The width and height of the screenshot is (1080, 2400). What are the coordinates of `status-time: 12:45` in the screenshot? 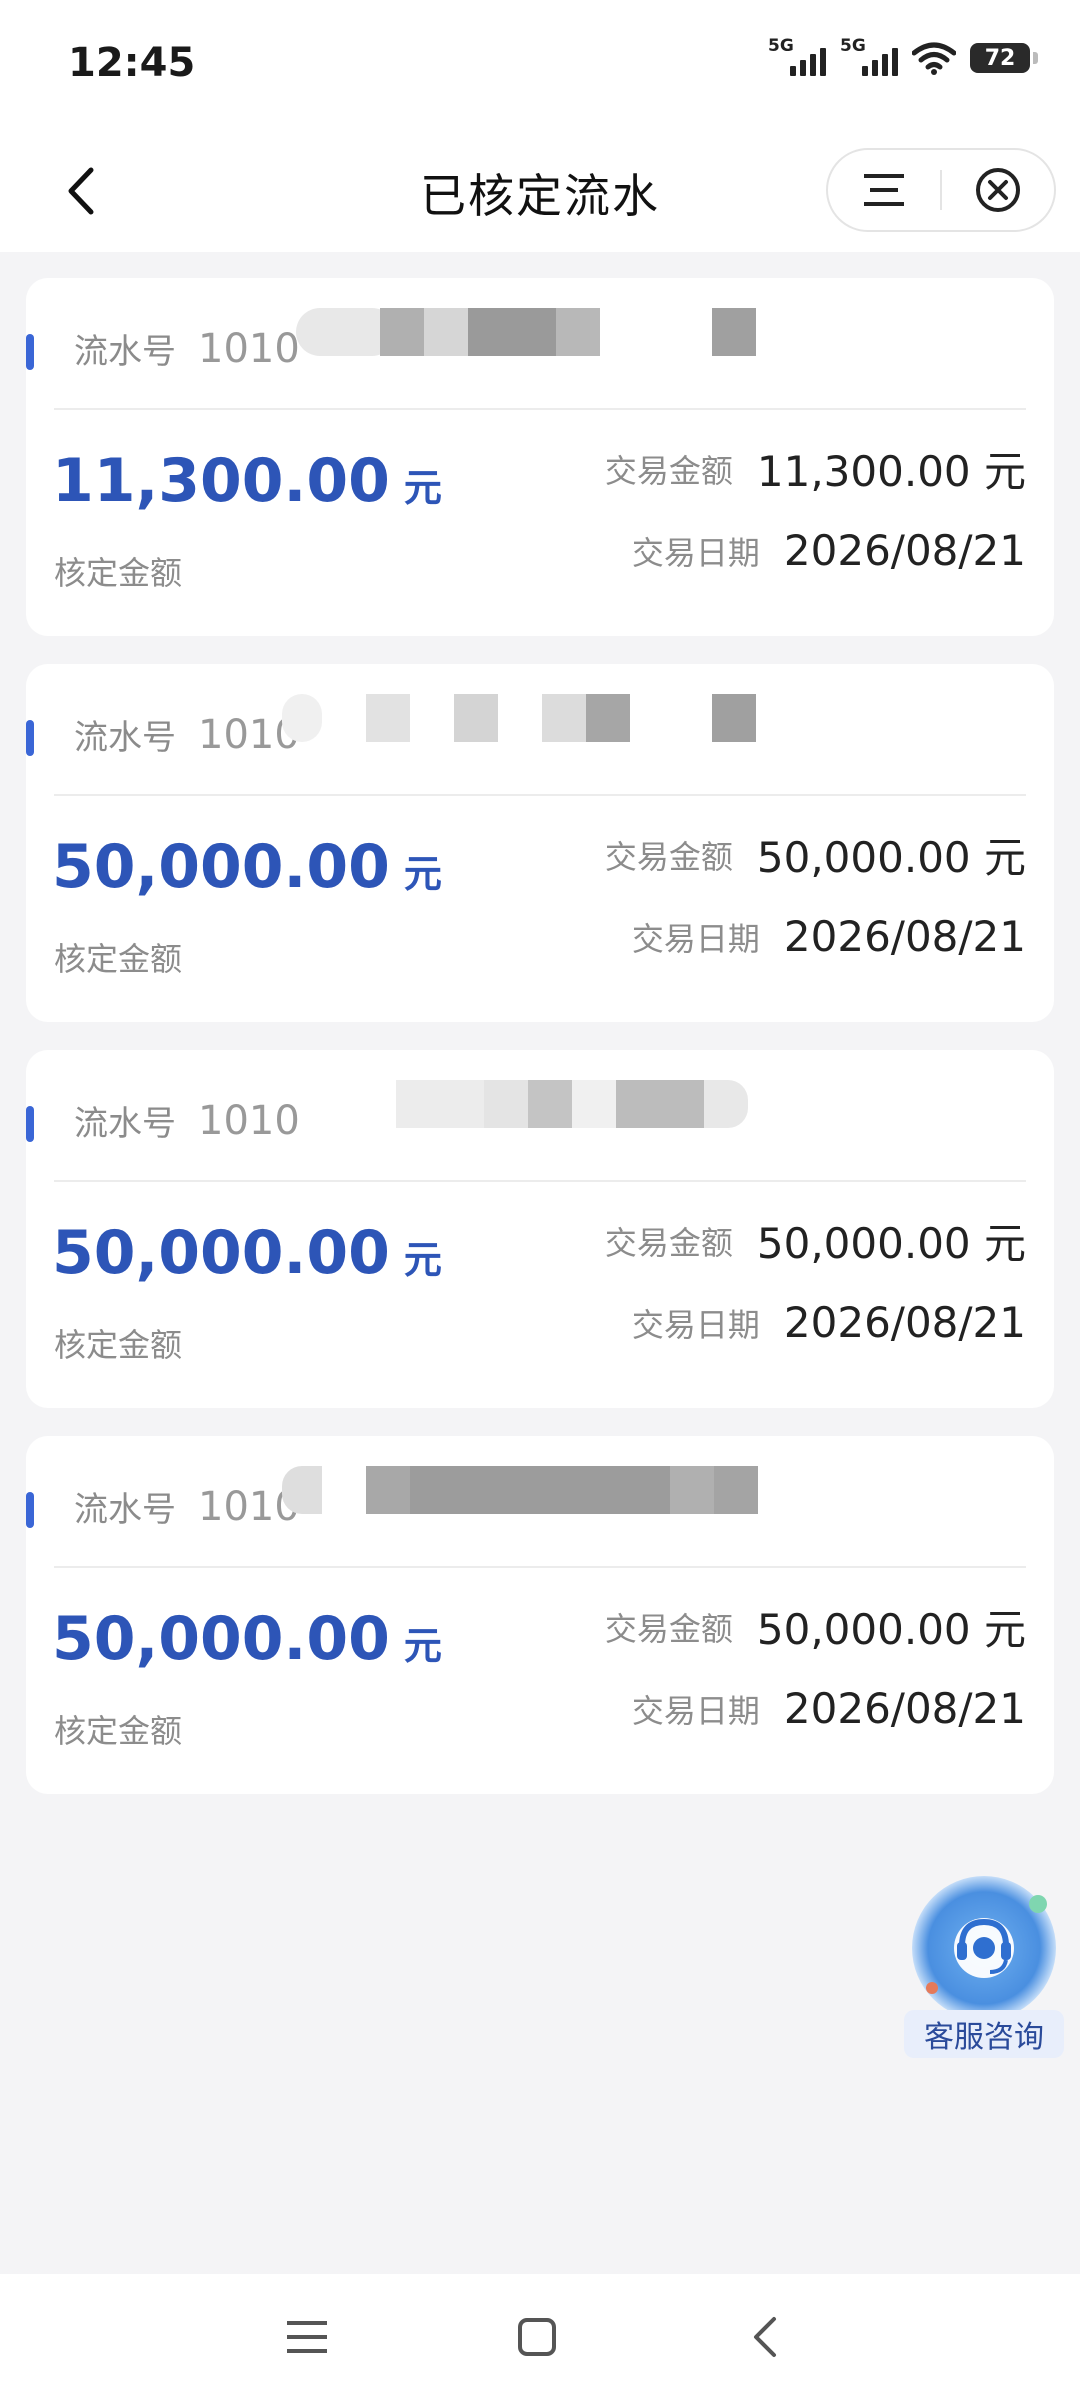 It's located at (132, 63).